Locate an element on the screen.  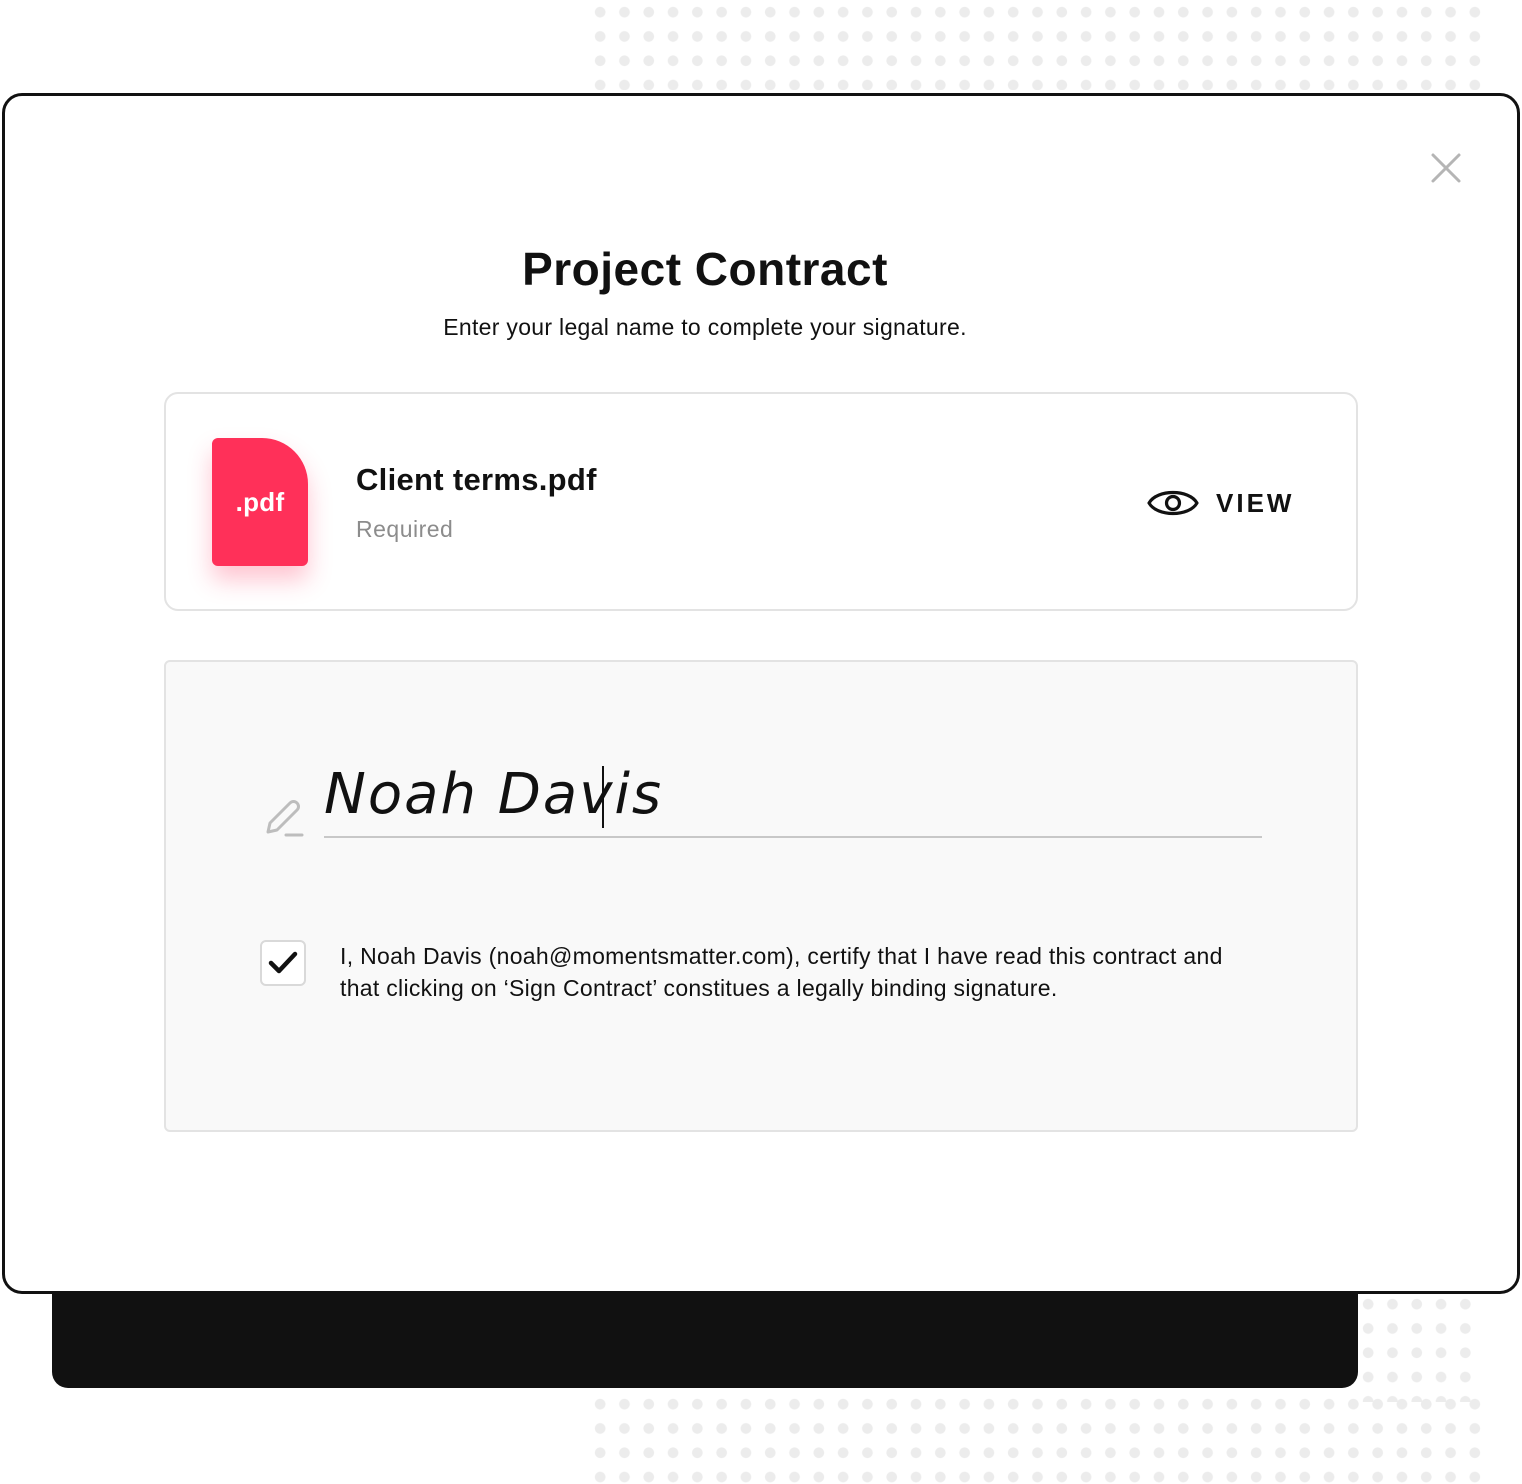
view-document-button: VIEW is located at coordinates (1220, 503).